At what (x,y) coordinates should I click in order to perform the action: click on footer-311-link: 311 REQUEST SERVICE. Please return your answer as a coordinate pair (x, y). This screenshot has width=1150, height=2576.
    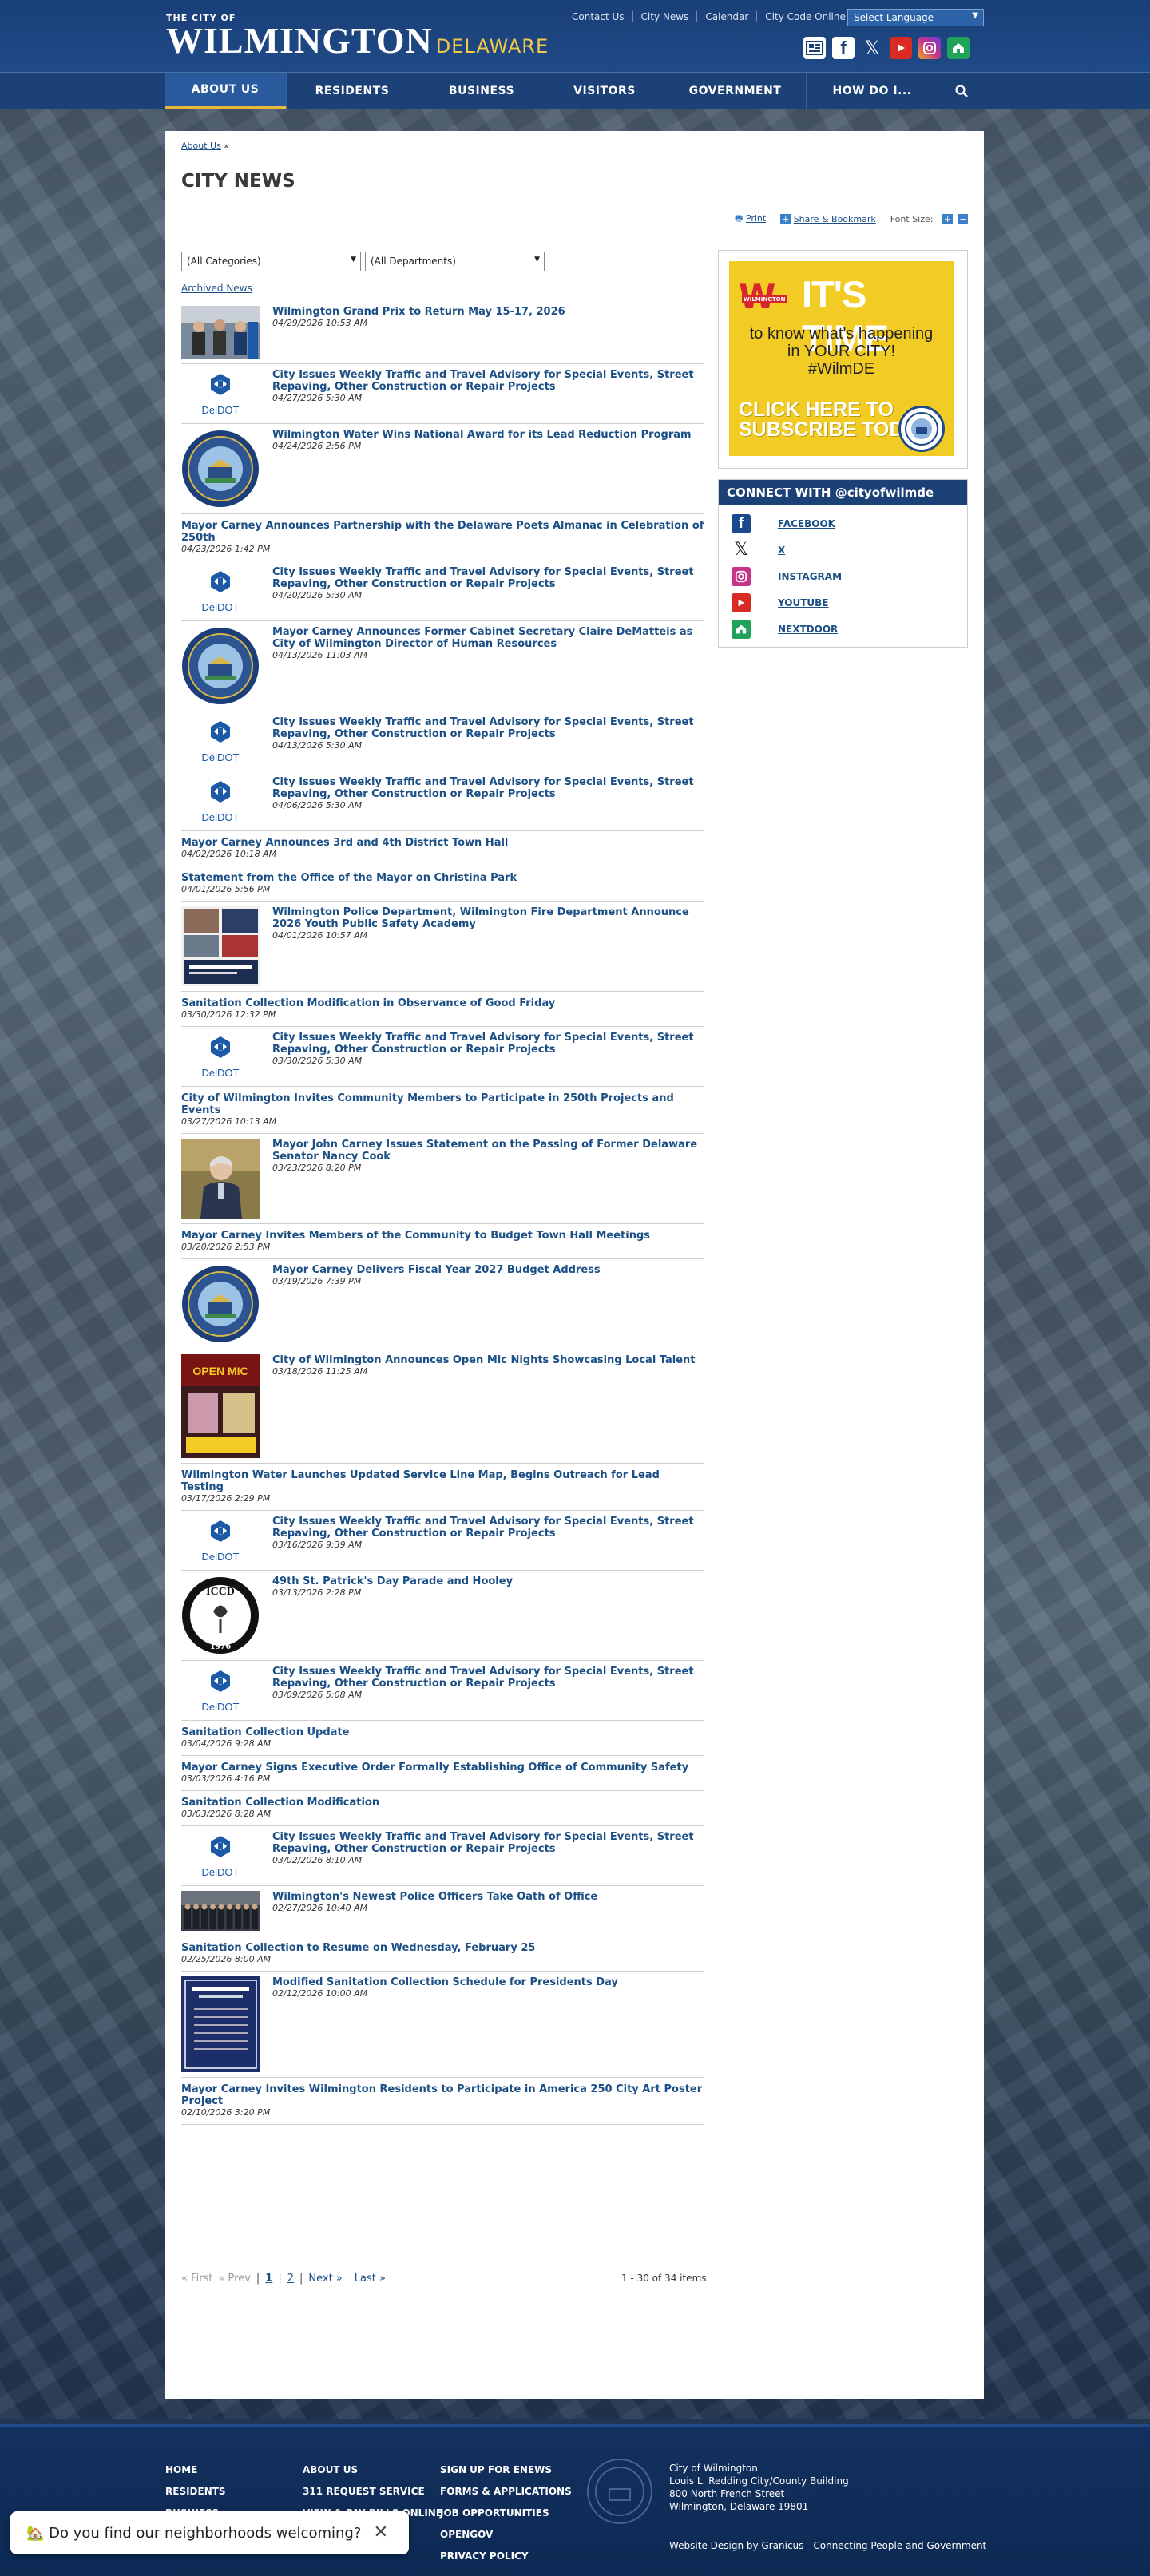
    Looking at the image, I should click on (373, 2492).